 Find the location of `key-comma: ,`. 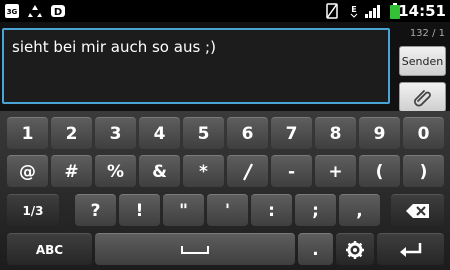

key-comma: , is located at coordinates (359, 210).